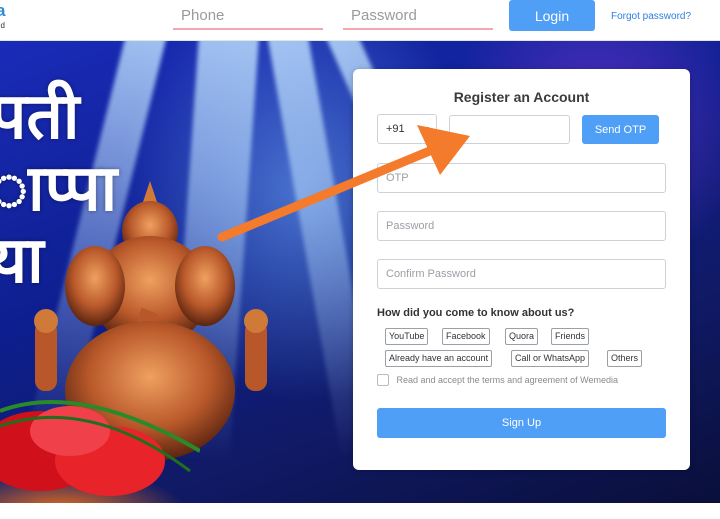 The width and height of the screenshot is (720, 519). I want to click on logo-subtext: nd, so click(2, 25).